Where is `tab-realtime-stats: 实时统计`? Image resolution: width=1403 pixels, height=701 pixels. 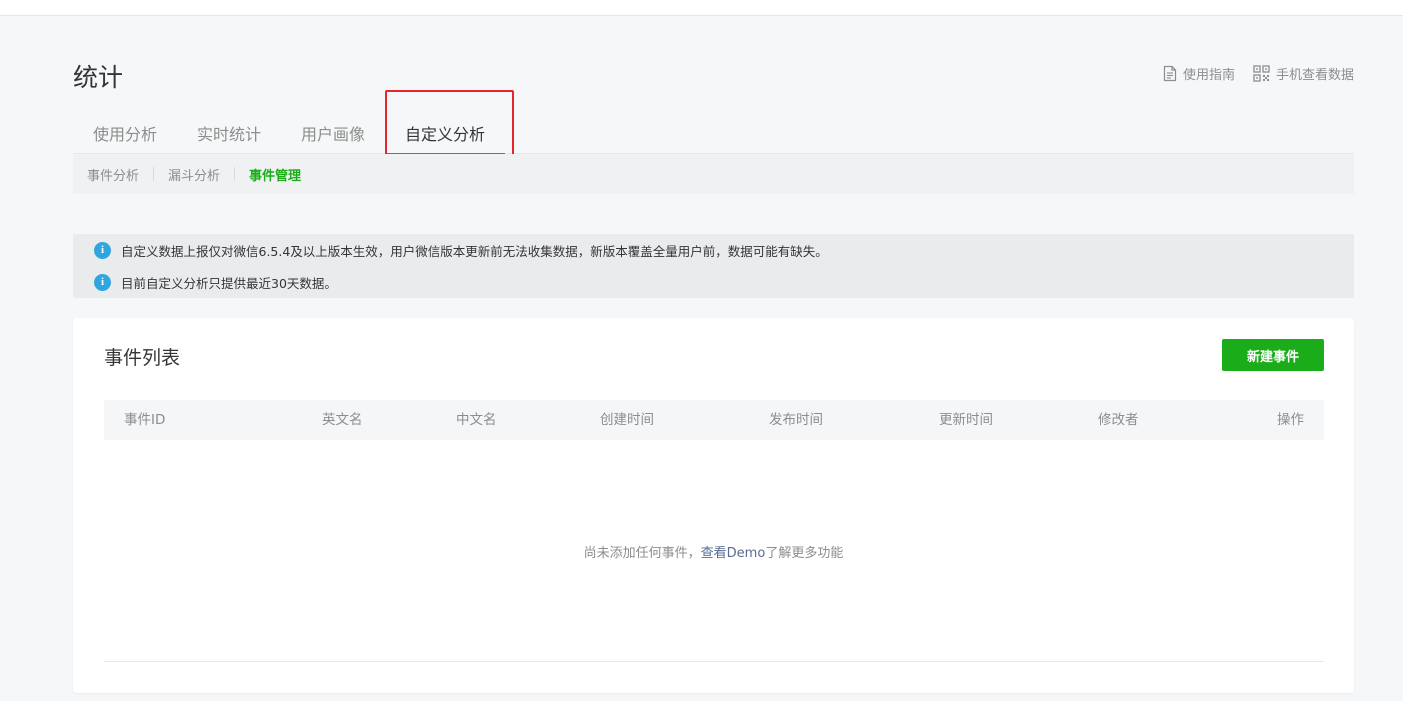
tab-realtime-stats: 实时统计 is located at coordinates (229, 133).